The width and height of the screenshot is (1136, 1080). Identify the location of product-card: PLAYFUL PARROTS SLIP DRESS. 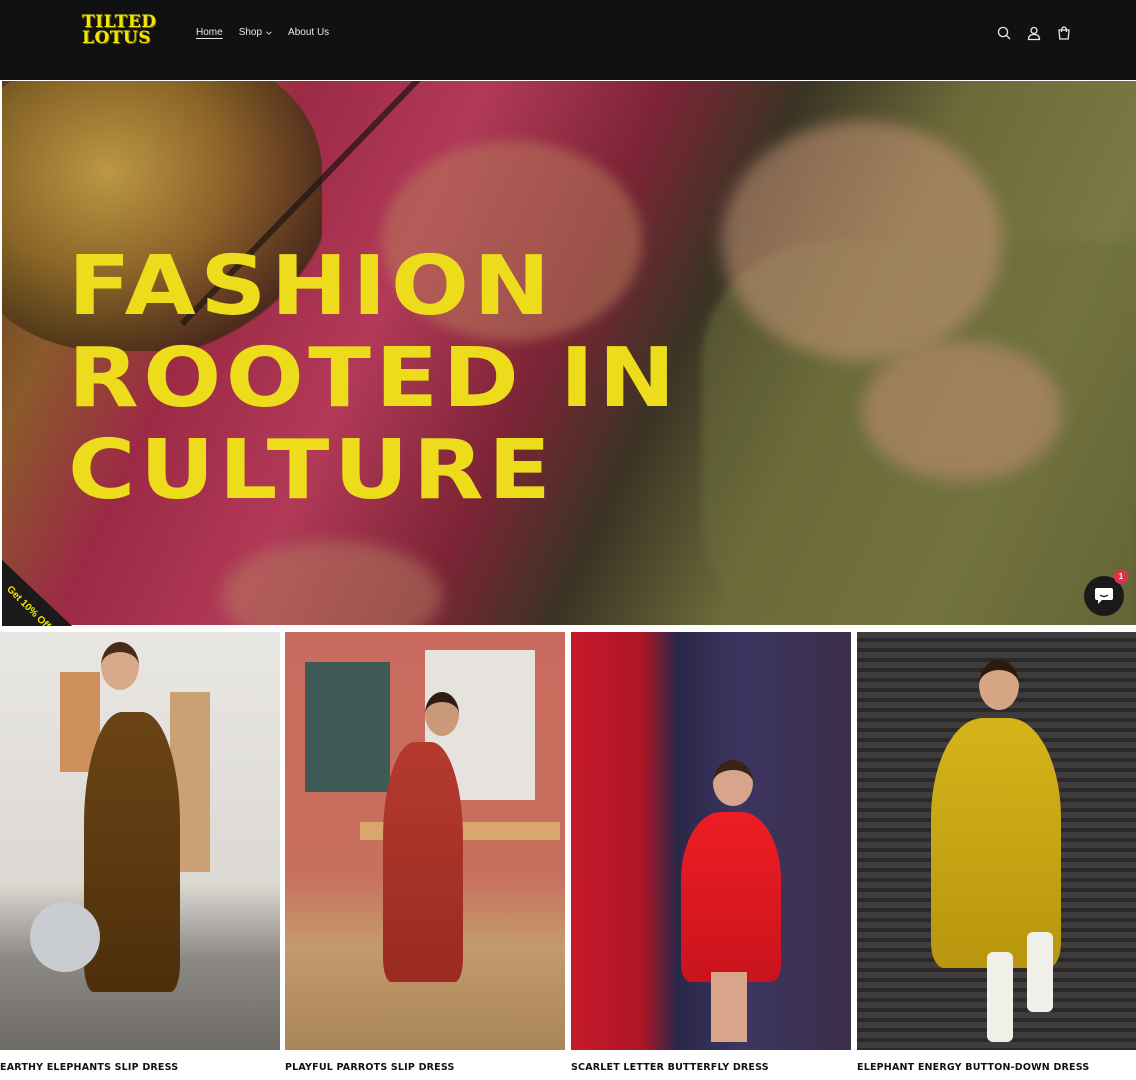
(425, 856).